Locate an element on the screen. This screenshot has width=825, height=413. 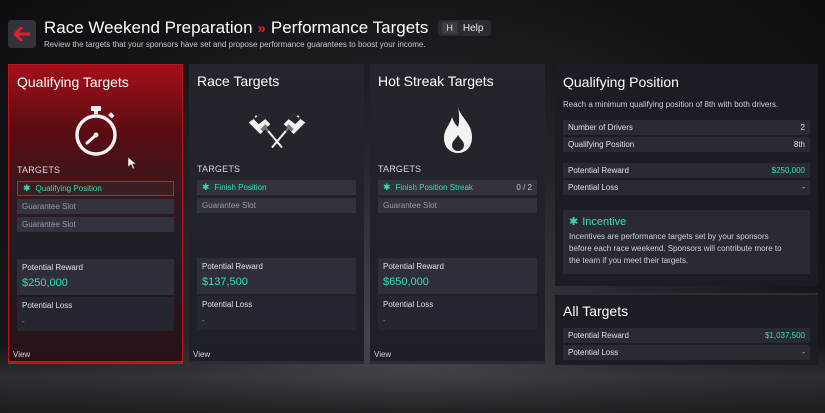
stopwatch-icon is located at coordinates (96, 131).